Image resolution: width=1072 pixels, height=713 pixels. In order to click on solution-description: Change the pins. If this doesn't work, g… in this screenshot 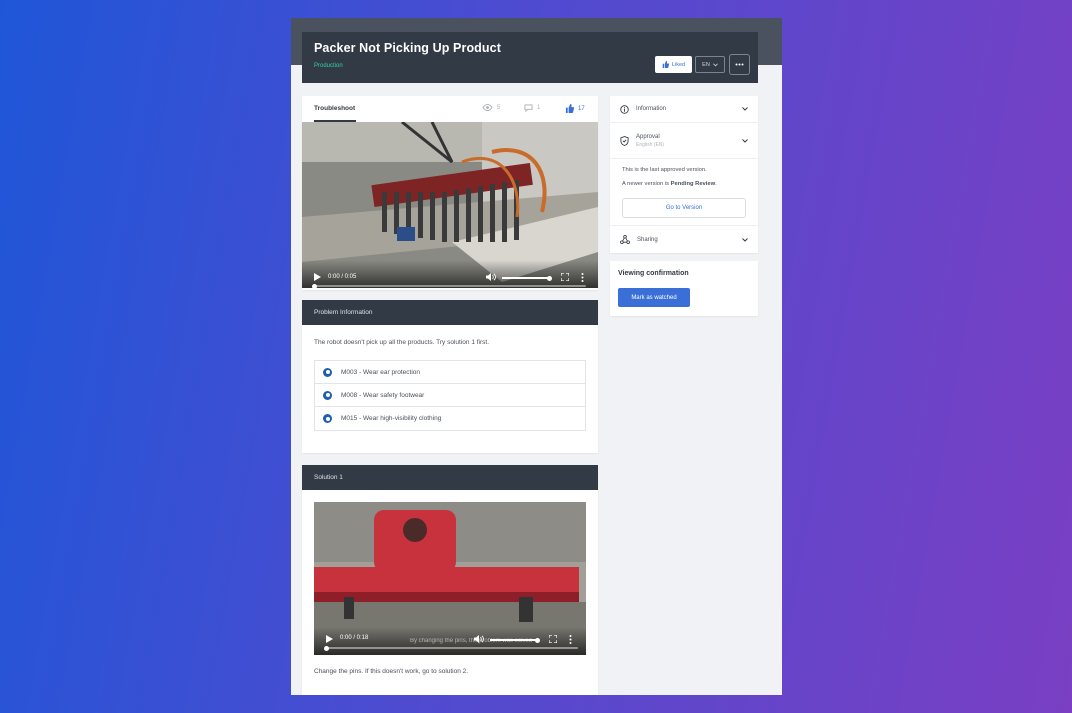, I will do `click(391, 671)`.